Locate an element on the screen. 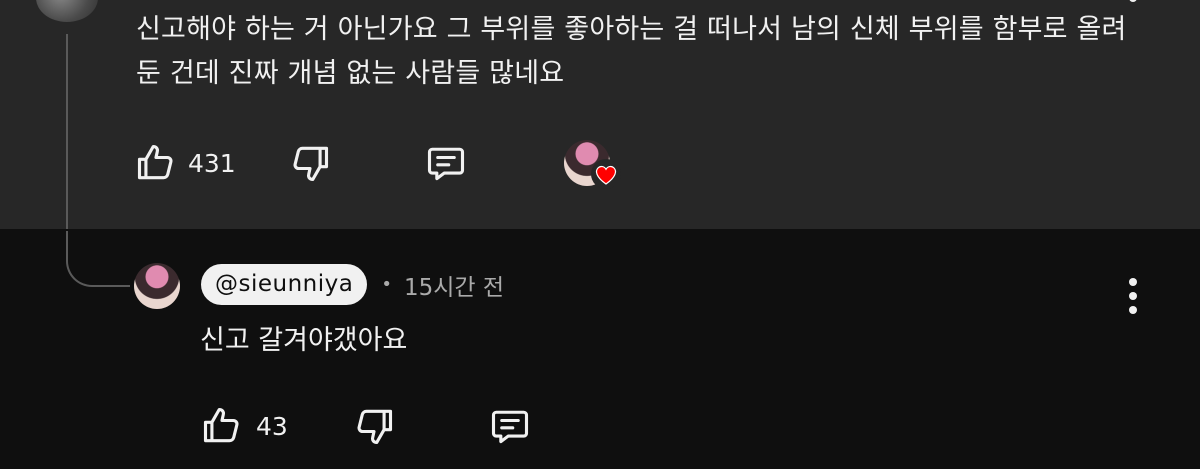  reply-comment-actions: 43 is located at coordinates (366, 426).